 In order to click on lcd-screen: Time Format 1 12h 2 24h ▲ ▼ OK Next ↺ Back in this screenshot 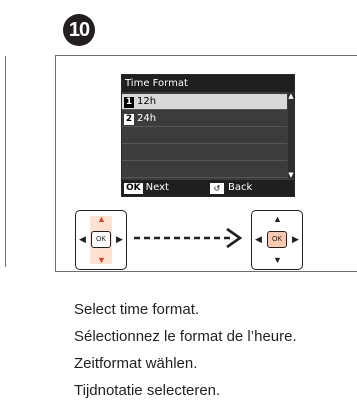, I will do `click(208, 135)`.